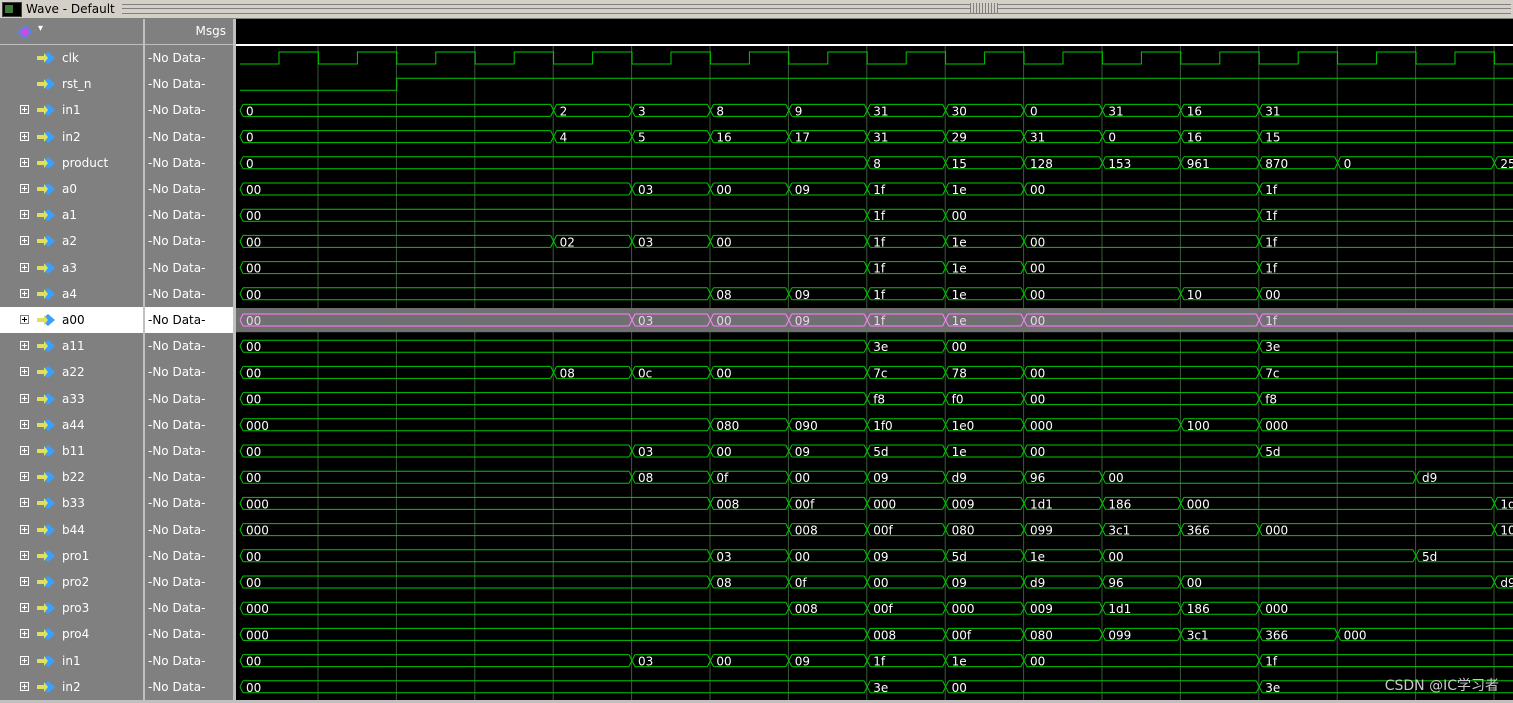  What do you see at coordinates (71, 634) in the screenshot?
I see `signal-row-pro4: pro4` at bounding box center [71, 634].